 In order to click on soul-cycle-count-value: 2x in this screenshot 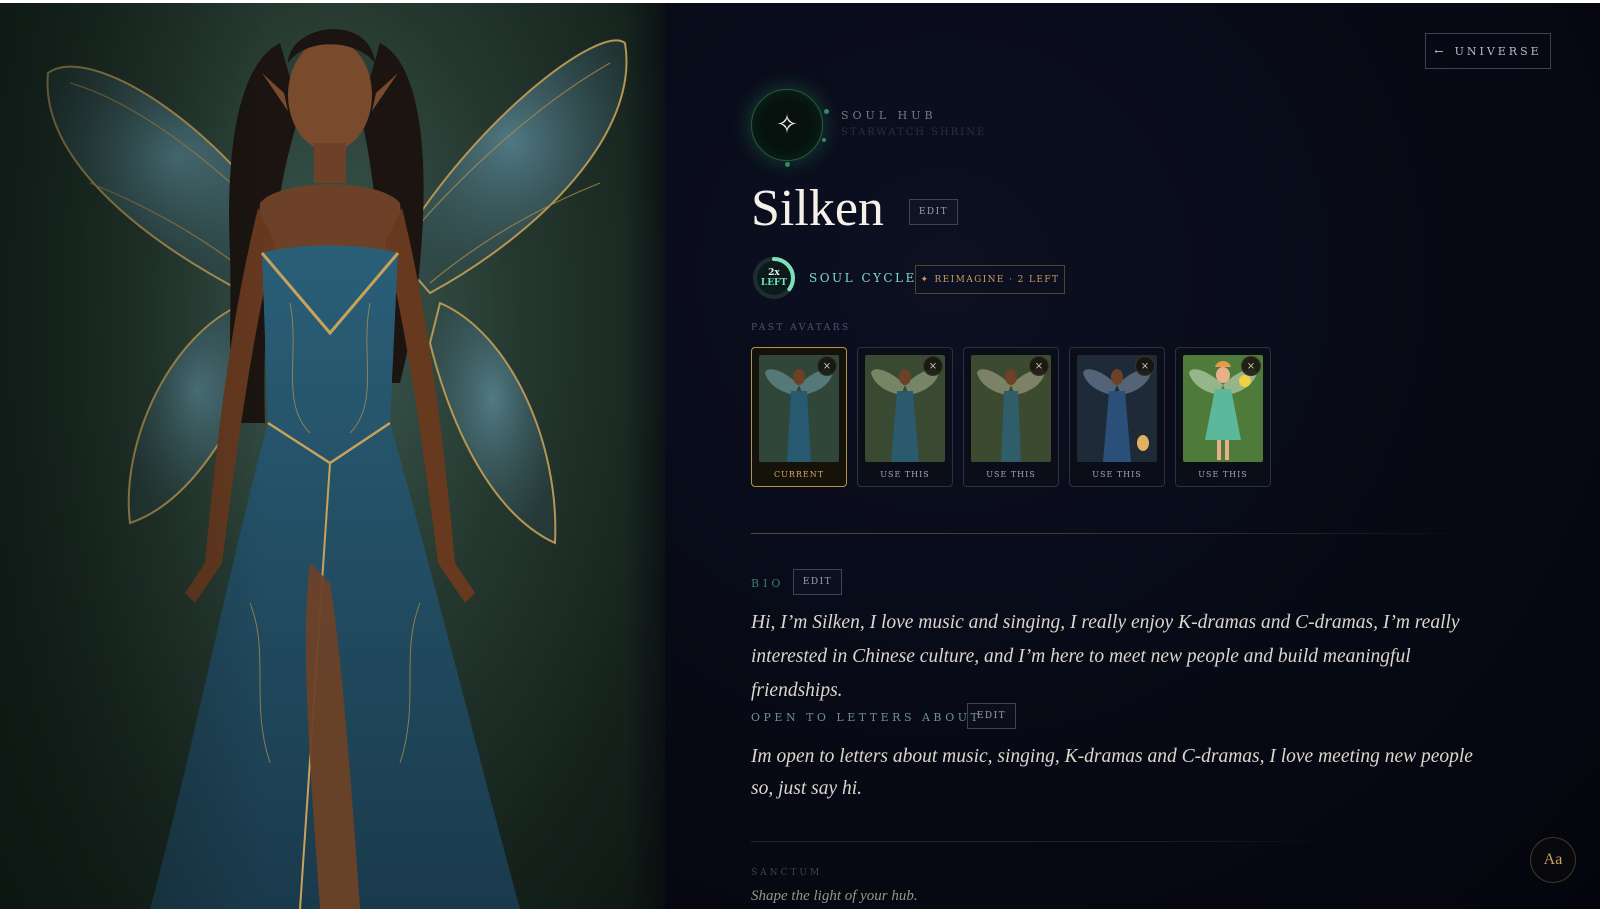, I will do `click(774, 273)`.